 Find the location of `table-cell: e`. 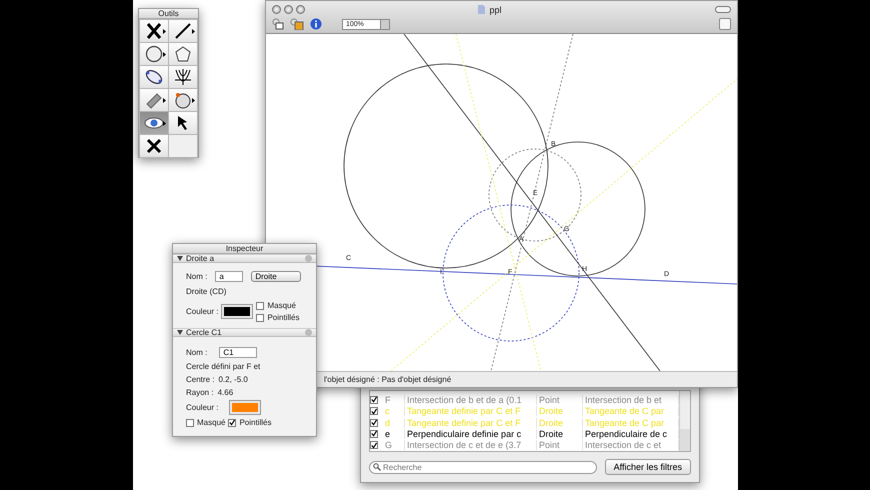

table-cell: e is located at coordinates (394, 433).